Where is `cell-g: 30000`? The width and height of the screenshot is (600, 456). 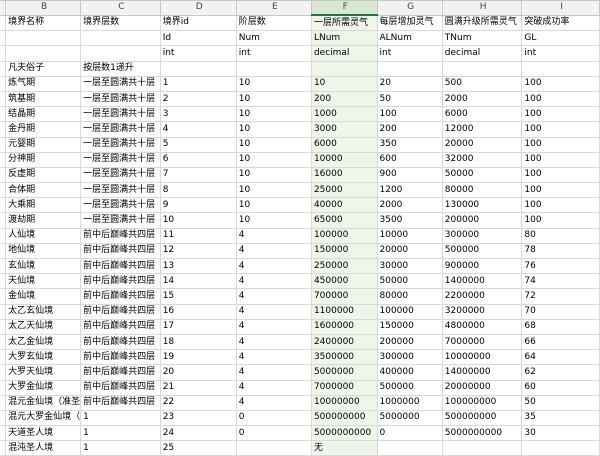 cell-g: 30000 is located at coordinates (409, 266).